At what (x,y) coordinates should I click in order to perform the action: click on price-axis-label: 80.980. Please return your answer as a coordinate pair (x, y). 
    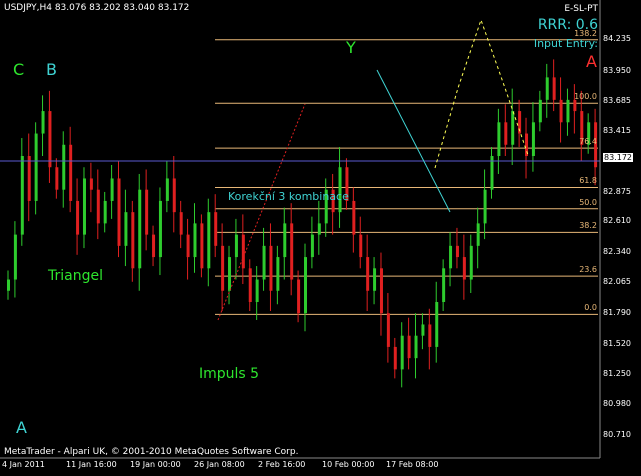
    Looking at the image, I should click on (617, 404).